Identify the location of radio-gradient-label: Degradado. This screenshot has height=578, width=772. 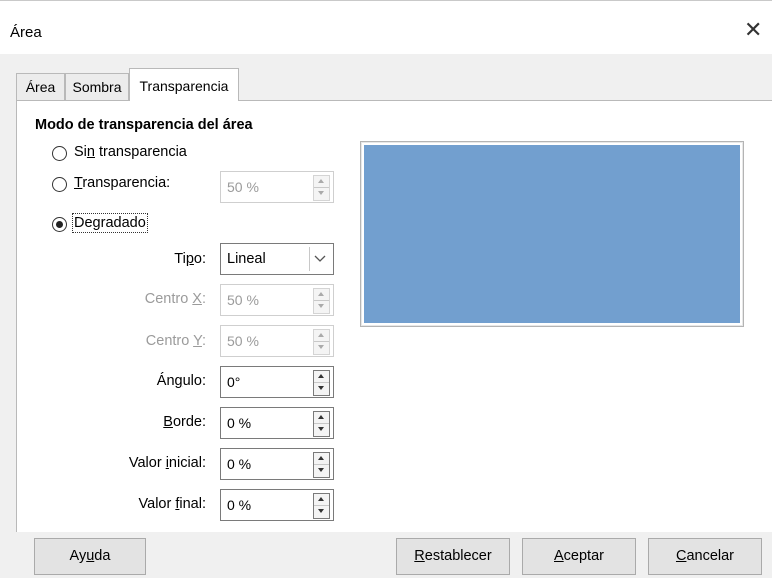
(110, 223).